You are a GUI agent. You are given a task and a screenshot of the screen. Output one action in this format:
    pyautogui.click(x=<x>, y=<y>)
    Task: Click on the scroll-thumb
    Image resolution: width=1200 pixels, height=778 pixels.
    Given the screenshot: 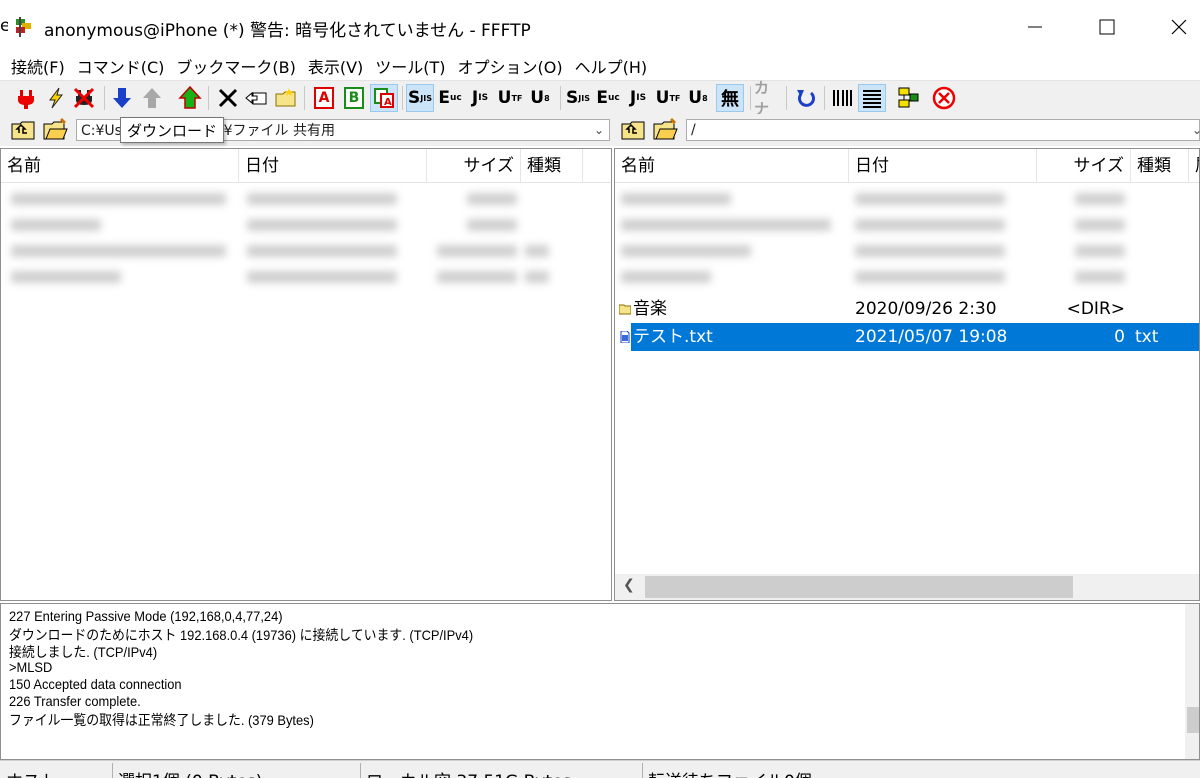 What is the action you would take?
    pyautogui.click(x=859, y=587)
    